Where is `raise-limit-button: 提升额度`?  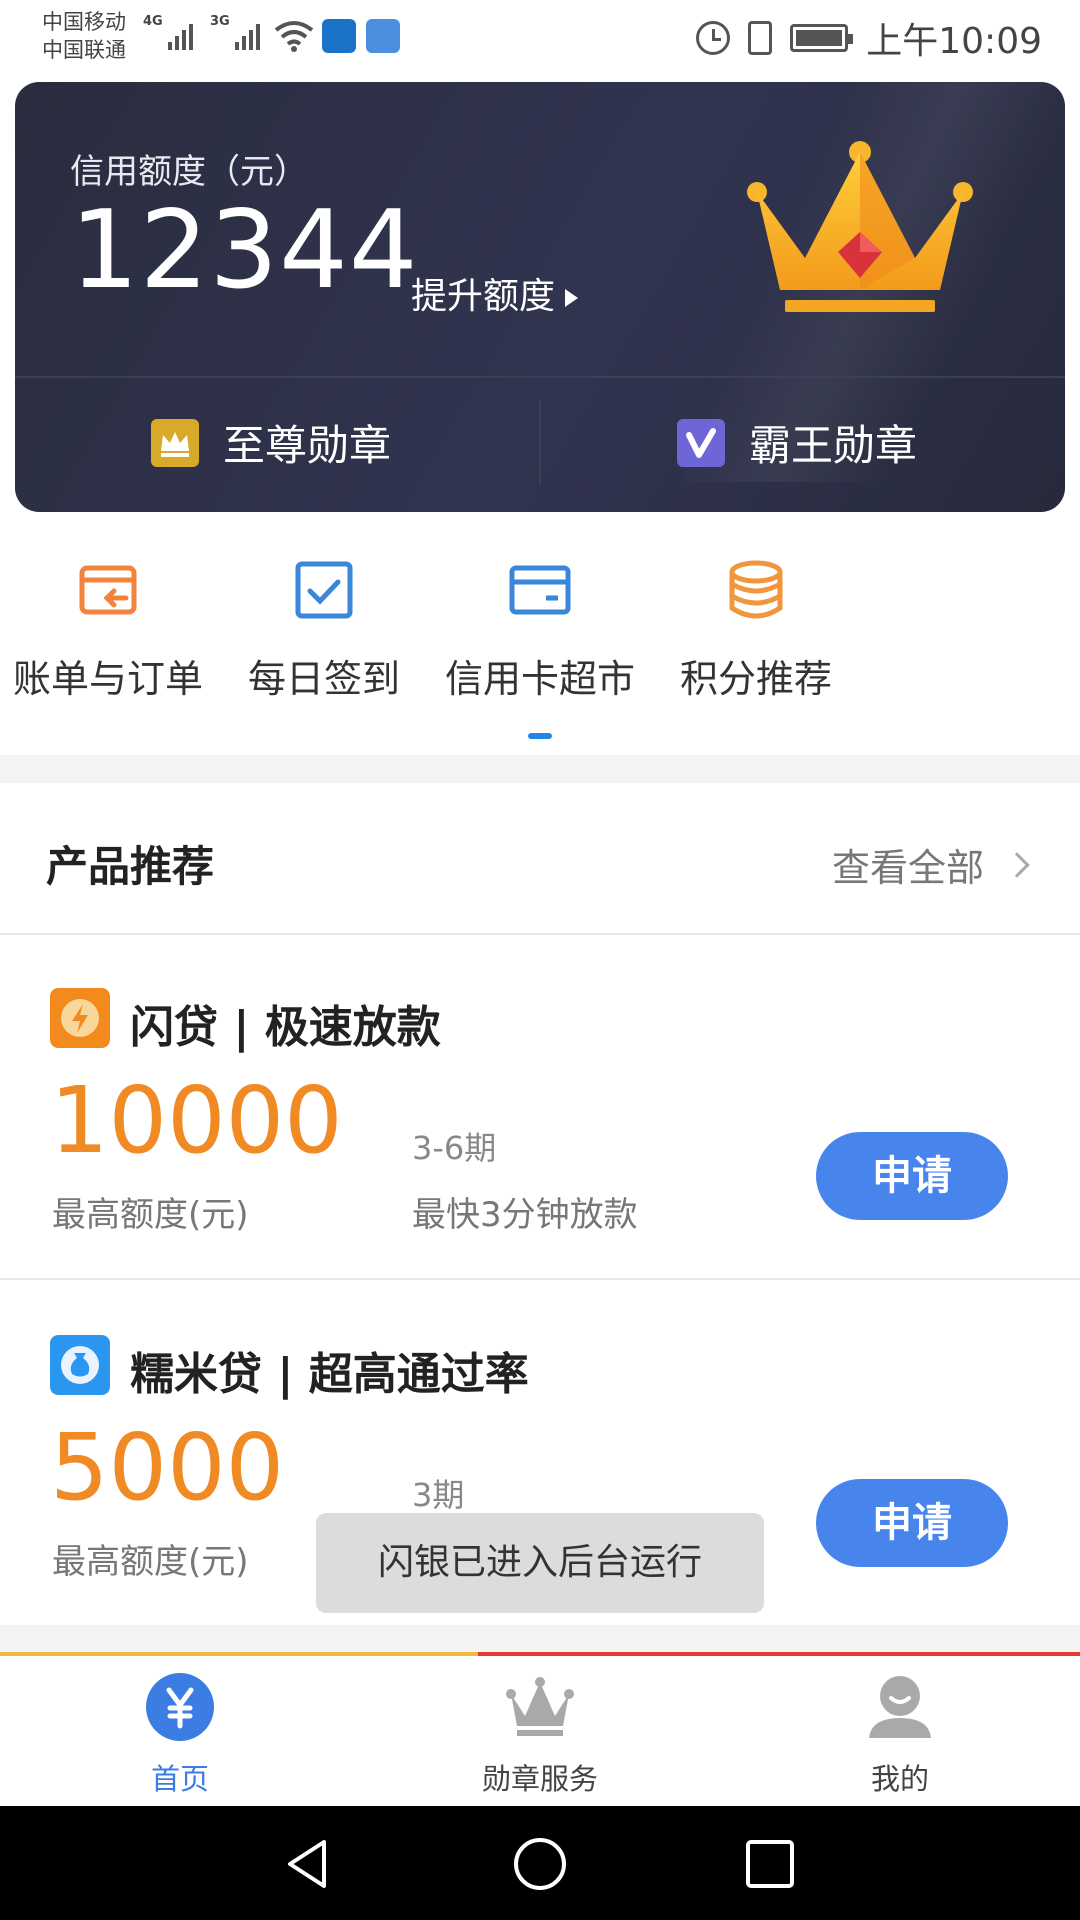 raise-limit-button: 提升额度 is located at coordinates (495, 293).